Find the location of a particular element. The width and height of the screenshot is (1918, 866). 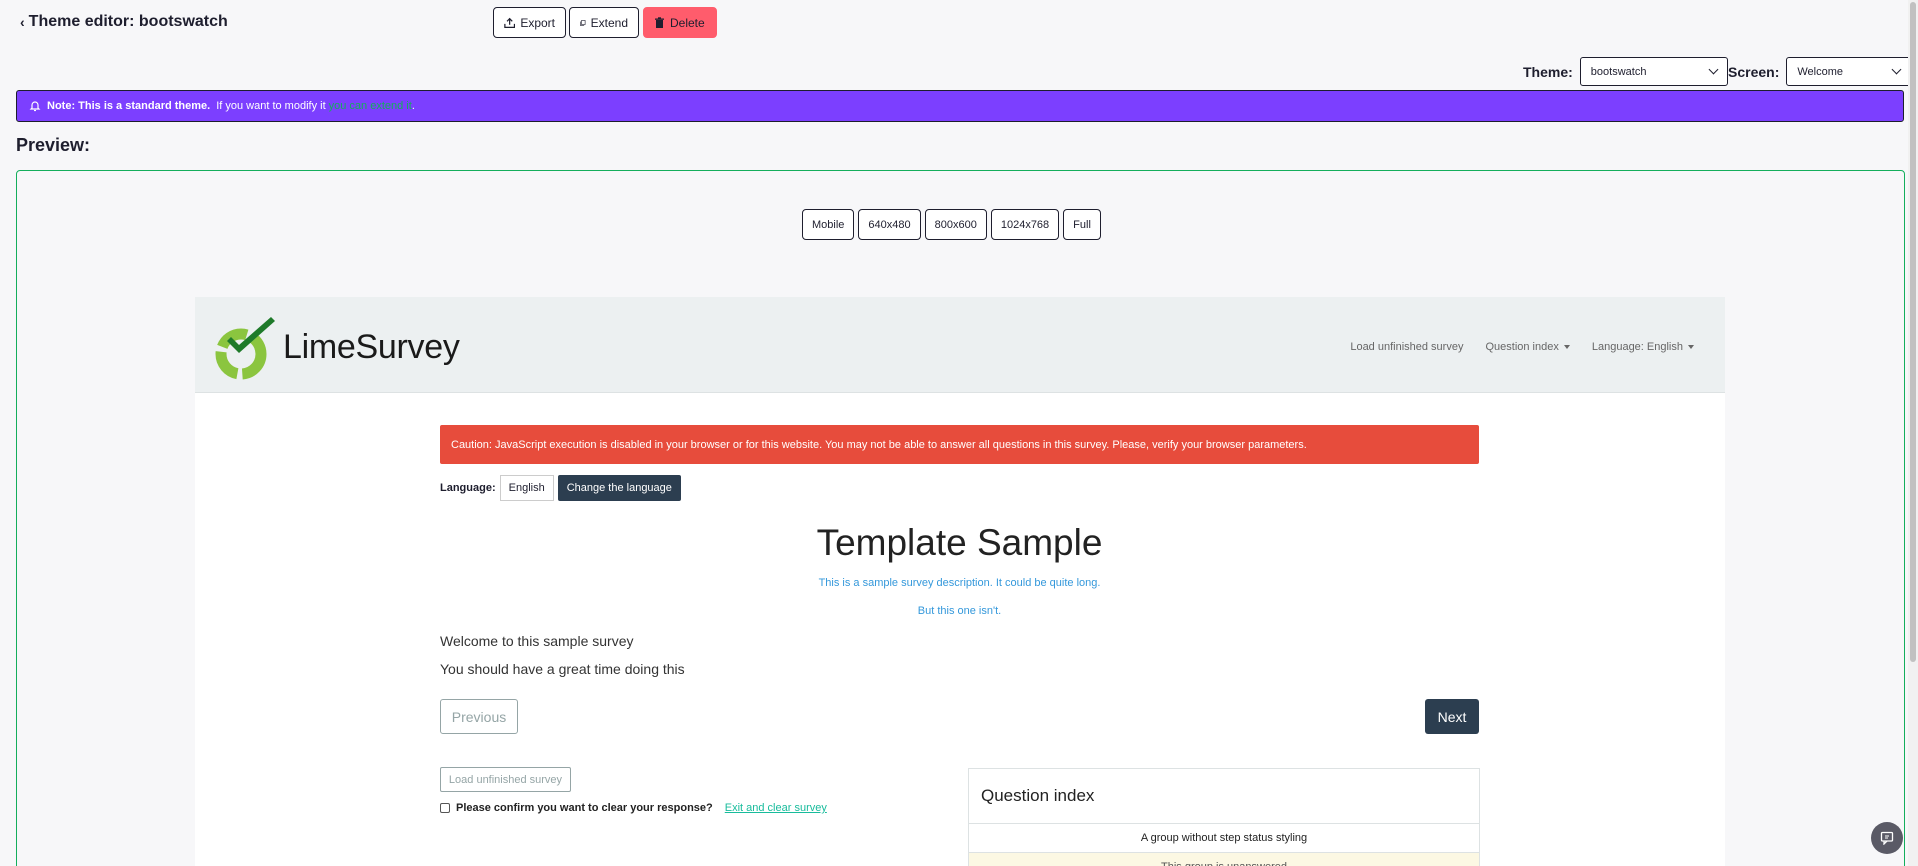

size-800x600-button: 800x600 is located at coordinates (955, 224).